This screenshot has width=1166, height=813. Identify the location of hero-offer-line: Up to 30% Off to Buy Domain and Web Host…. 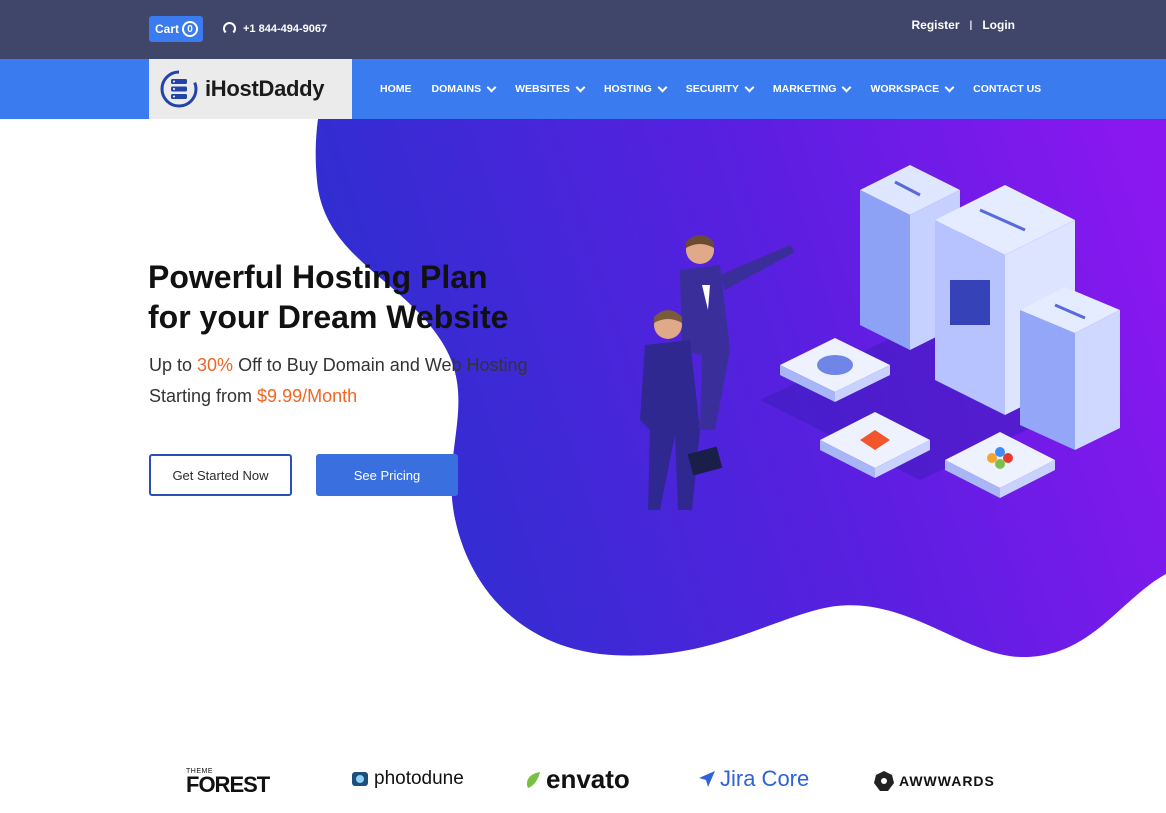
(384, 365).